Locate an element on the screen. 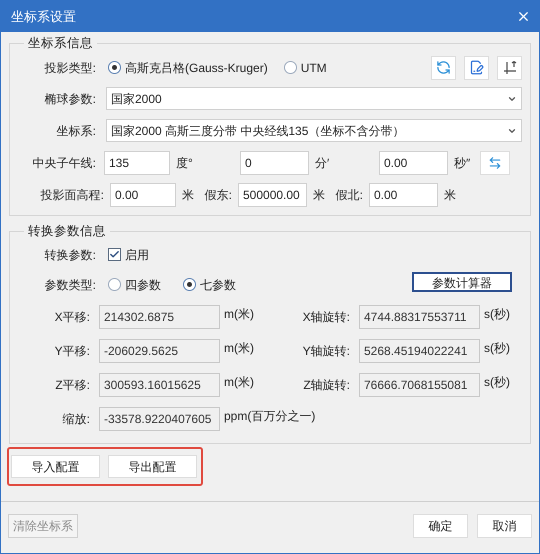 The height and width of the screenshot is (554, 540). text-field: -33578.9220407605 is located at coordinates (159, 418).